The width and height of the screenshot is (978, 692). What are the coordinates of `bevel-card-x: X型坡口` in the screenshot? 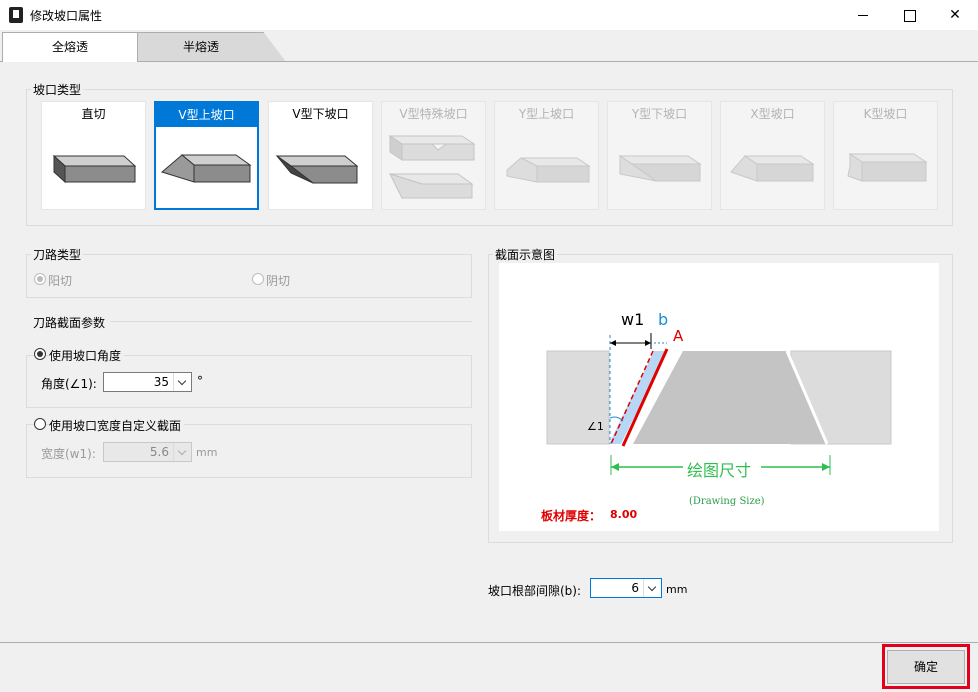 It's located at (772, 155).